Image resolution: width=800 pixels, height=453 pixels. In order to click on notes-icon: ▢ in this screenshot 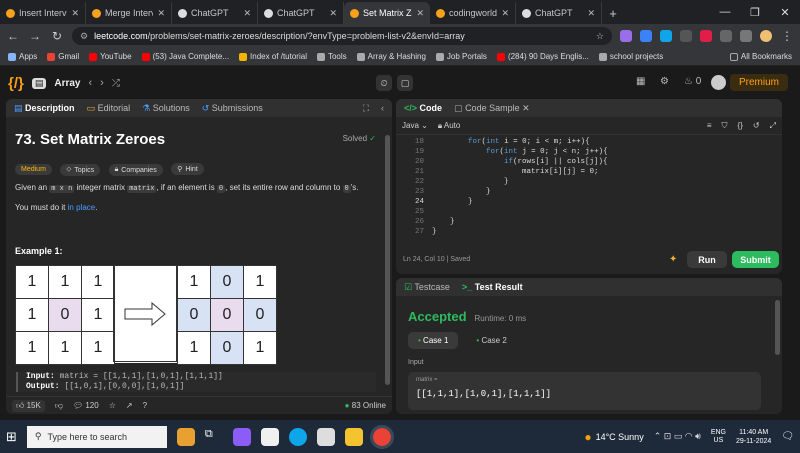, I will do `click(405, 83)`.